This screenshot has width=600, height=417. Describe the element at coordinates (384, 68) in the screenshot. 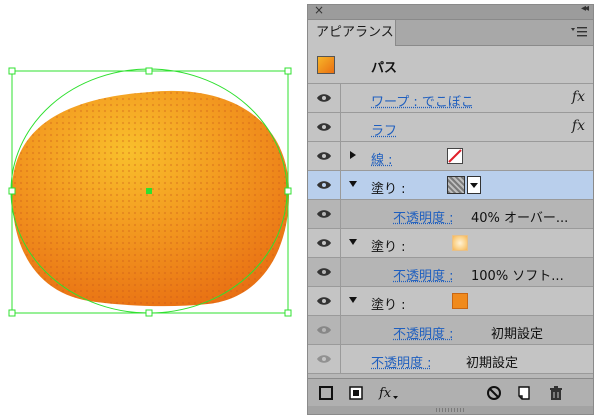

I see `path-label: パス` at that location.